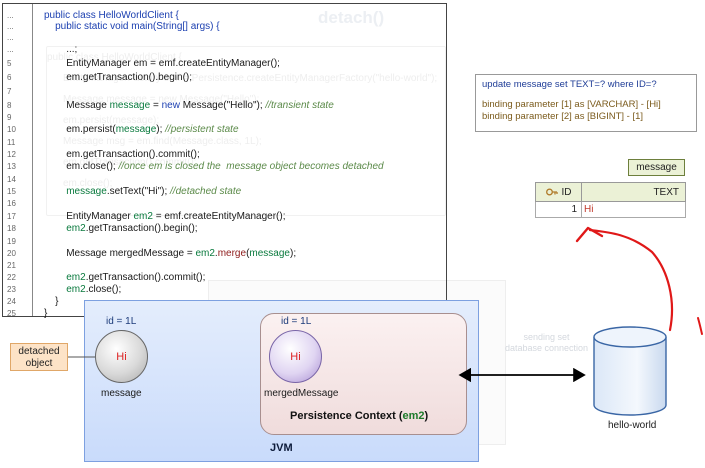 The width and height of the screenshot is (705, 468). What do you see at coordinates (639, 280) in the screenshot?
I see `handwritten-red-arrow` at bounding box center [639, 280].